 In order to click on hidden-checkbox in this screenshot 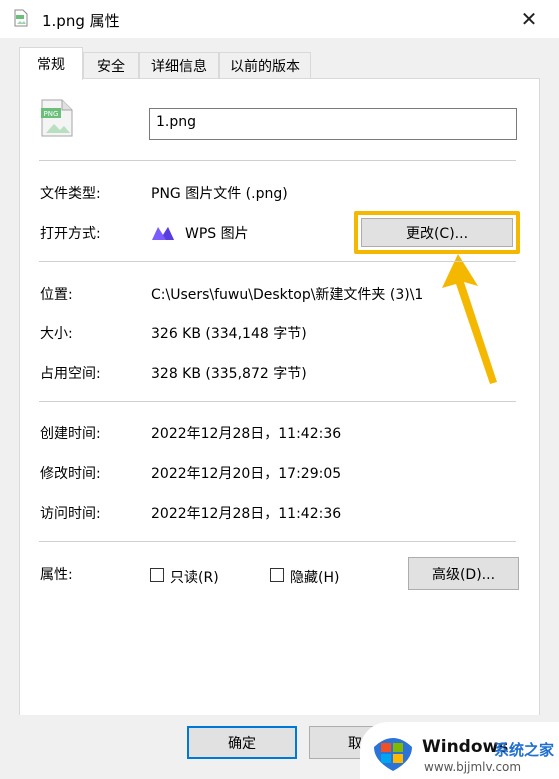, I will do `click(277, 575)`.